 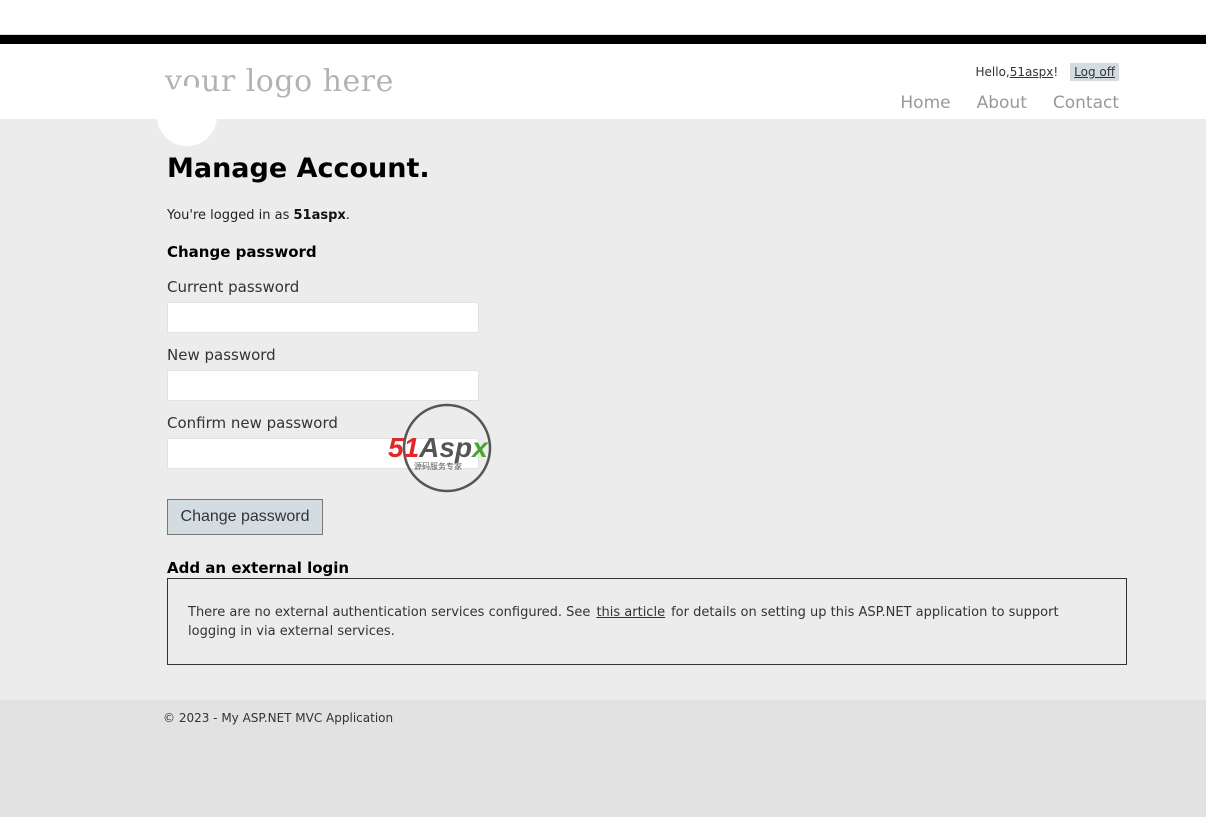 What do you see at coordinates (438, 466) in the screenshot?
I see `watermark-tagline: 源码服务专家` at bounding box center [438, 466].